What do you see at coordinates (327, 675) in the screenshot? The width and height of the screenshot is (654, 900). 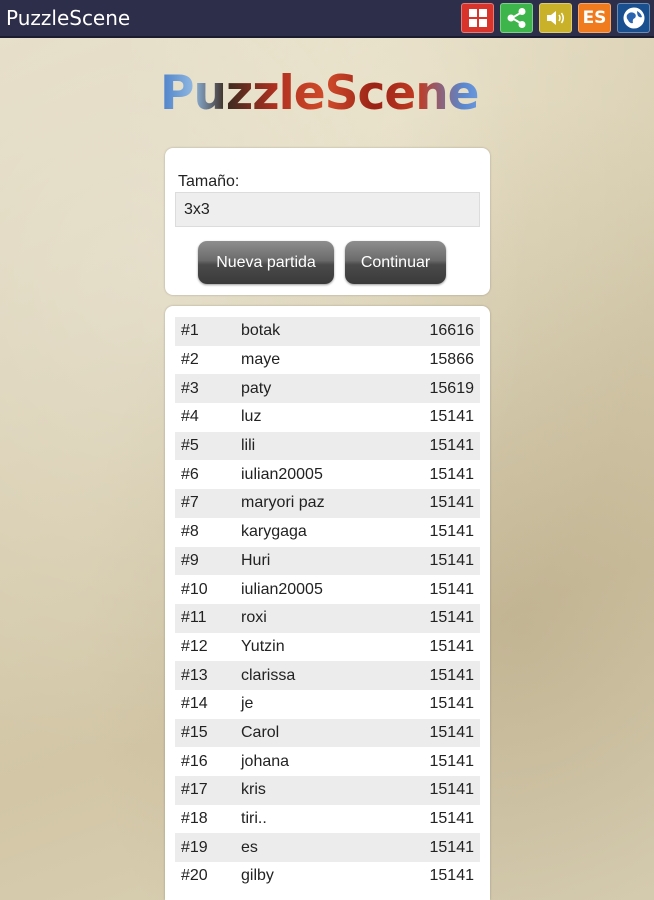 I see `score-row: #13 clarissa 15141` at bounding box center [327, 675].